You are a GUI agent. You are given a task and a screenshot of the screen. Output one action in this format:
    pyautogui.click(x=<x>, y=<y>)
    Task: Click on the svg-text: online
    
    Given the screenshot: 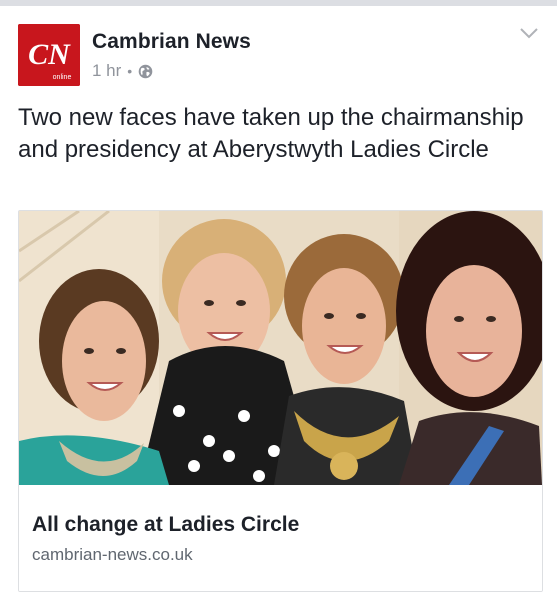 What is the action you would take?
    pyautogui.click(x=62, y=77)
    